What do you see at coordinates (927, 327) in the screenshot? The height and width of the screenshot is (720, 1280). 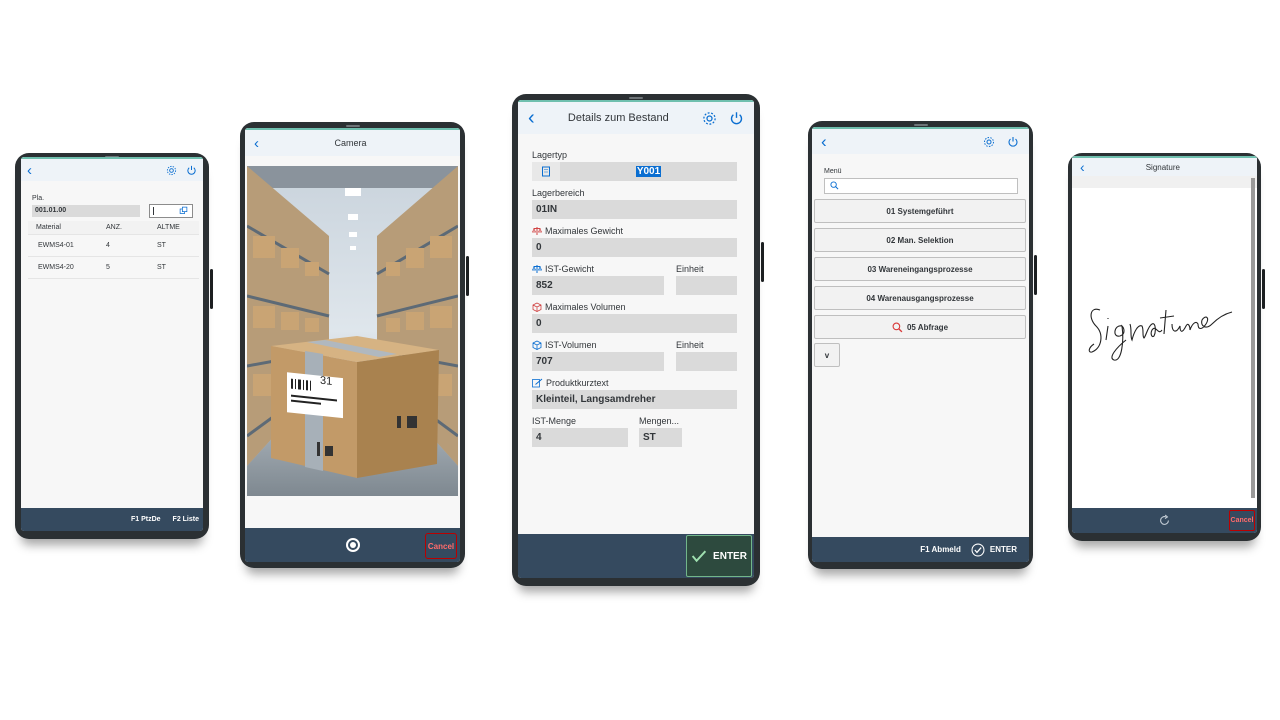 I see `menu-item-label: 05 Abfrage` at bounding box center [927, 327].